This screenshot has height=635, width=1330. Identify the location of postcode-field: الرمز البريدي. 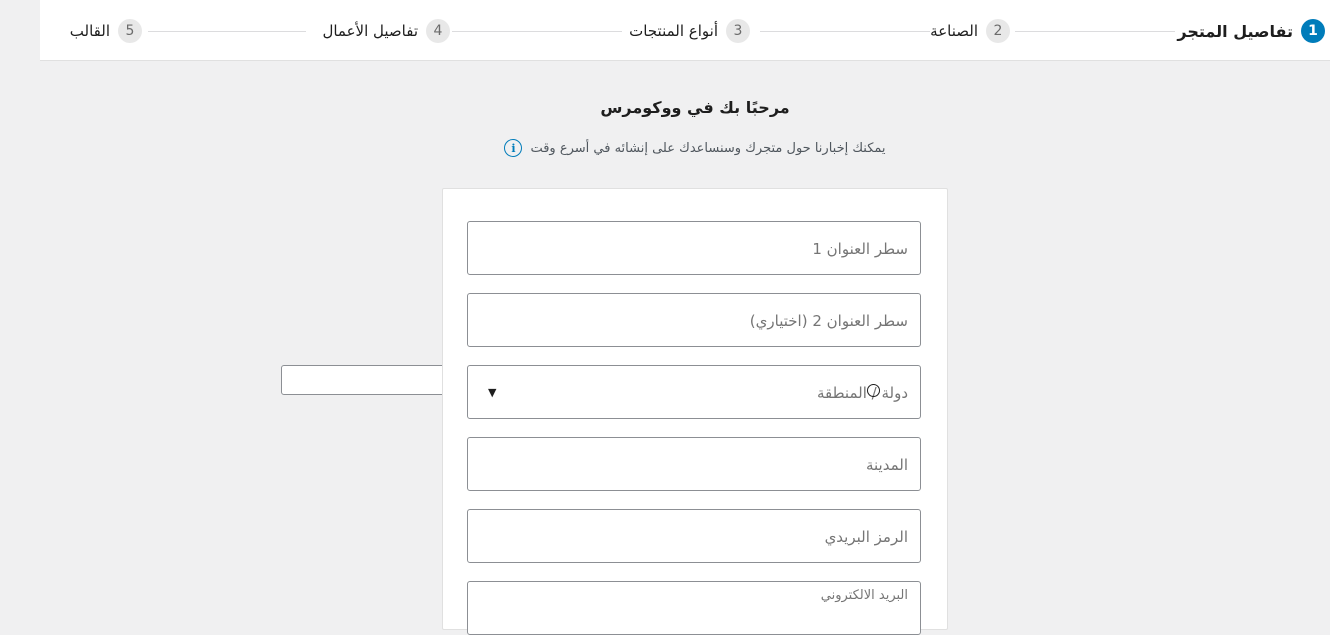
(694, 536).